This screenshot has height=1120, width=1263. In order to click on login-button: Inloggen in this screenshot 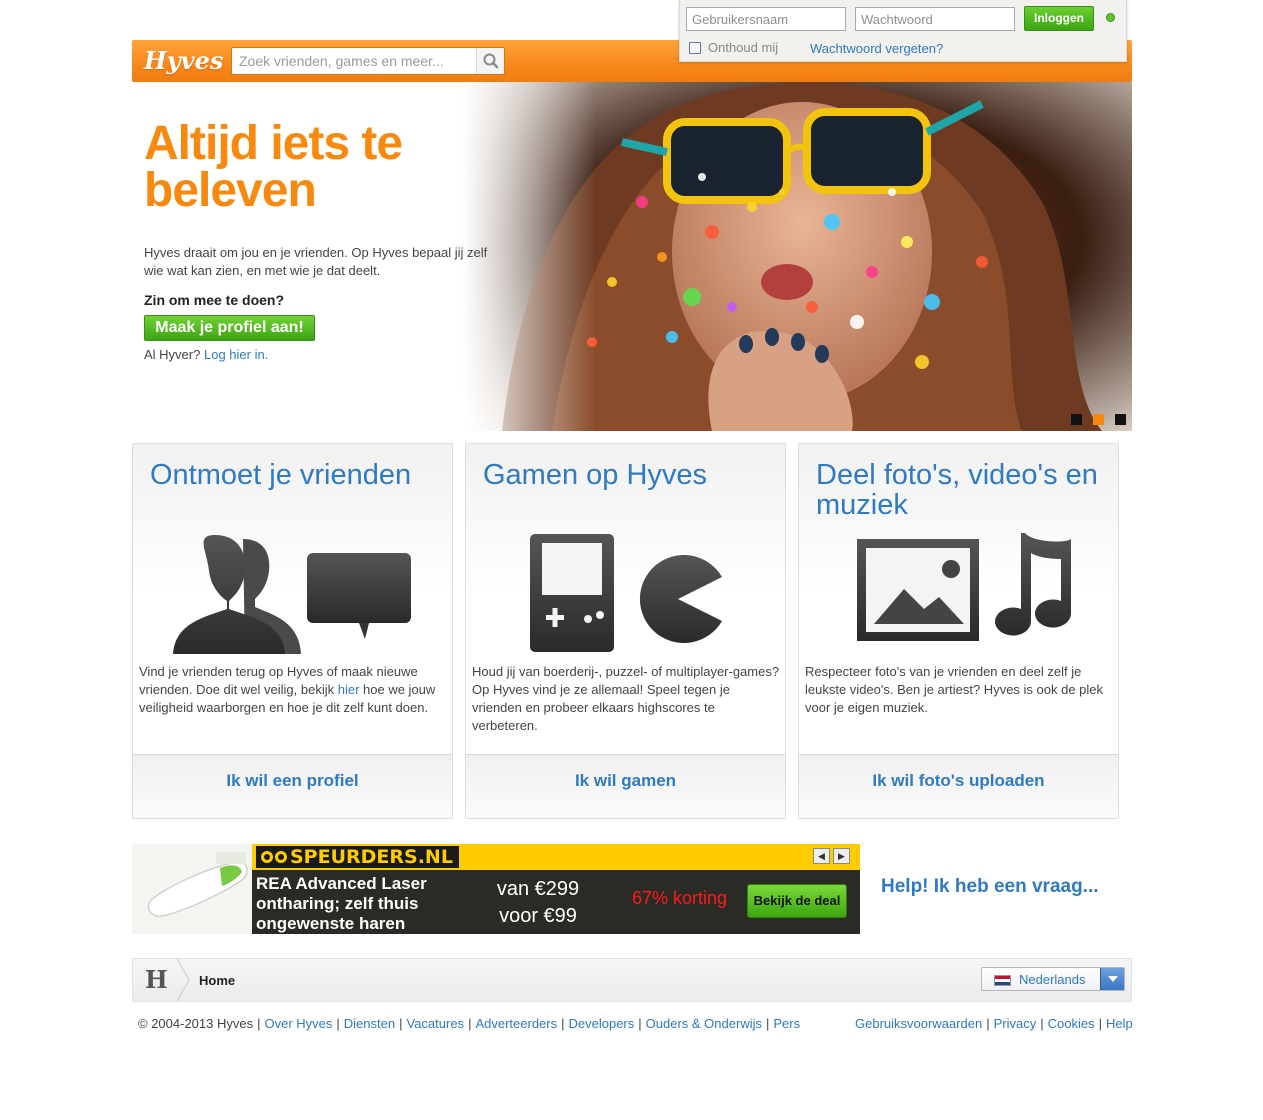, I will do `click(1059, 18)`.